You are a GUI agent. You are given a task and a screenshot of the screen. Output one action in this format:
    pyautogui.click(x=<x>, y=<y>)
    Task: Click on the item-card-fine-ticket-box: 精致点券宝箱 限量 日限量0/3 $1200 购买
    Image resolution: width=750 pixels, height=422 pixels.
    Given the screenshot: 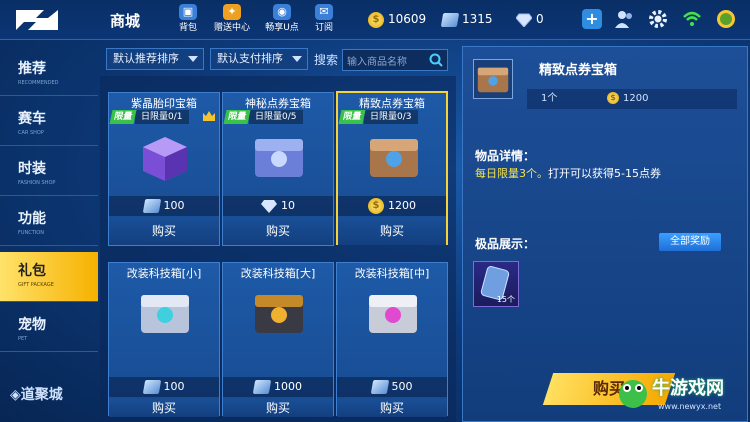 What is the action you would take?
    pyautogui.click(x=392, y=168)
    